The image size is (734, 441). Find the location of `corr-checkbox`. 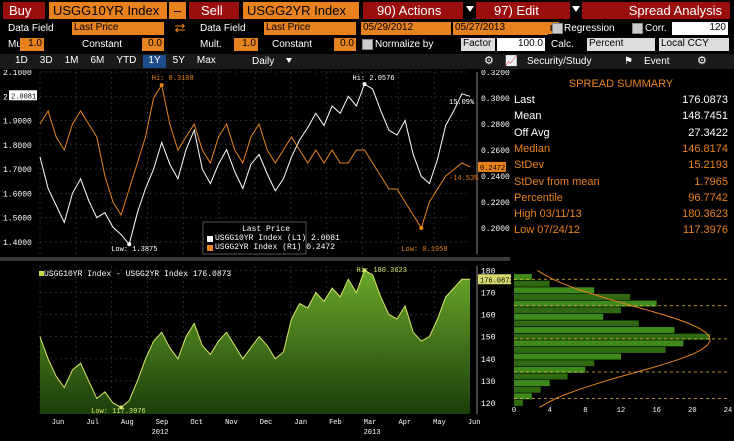

corr-checkbox is located at coordinates (637, 28).